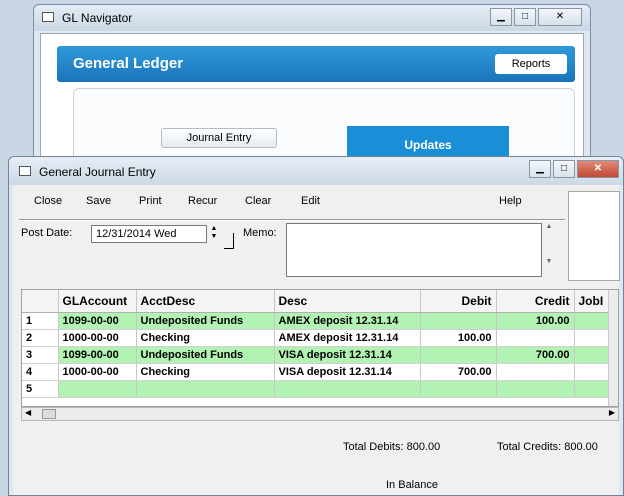 This screenshot has width=624, height=496. What do you see at coordinates (535, 321) in the screenshot?
I see `credit-cell: 100.00` at bounding box center [535, 321].